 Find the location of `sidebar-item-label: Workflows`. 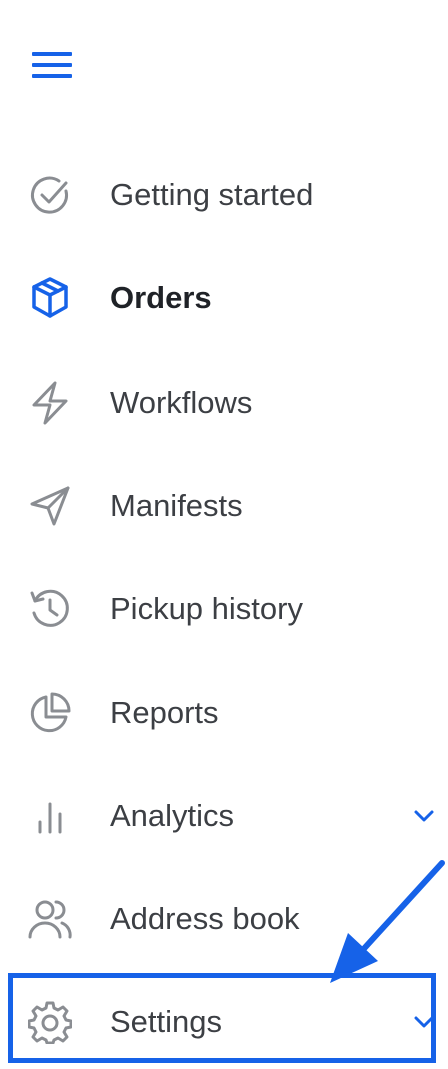

sidebar-item-label: Workflows is located at coordinates (181, 402).